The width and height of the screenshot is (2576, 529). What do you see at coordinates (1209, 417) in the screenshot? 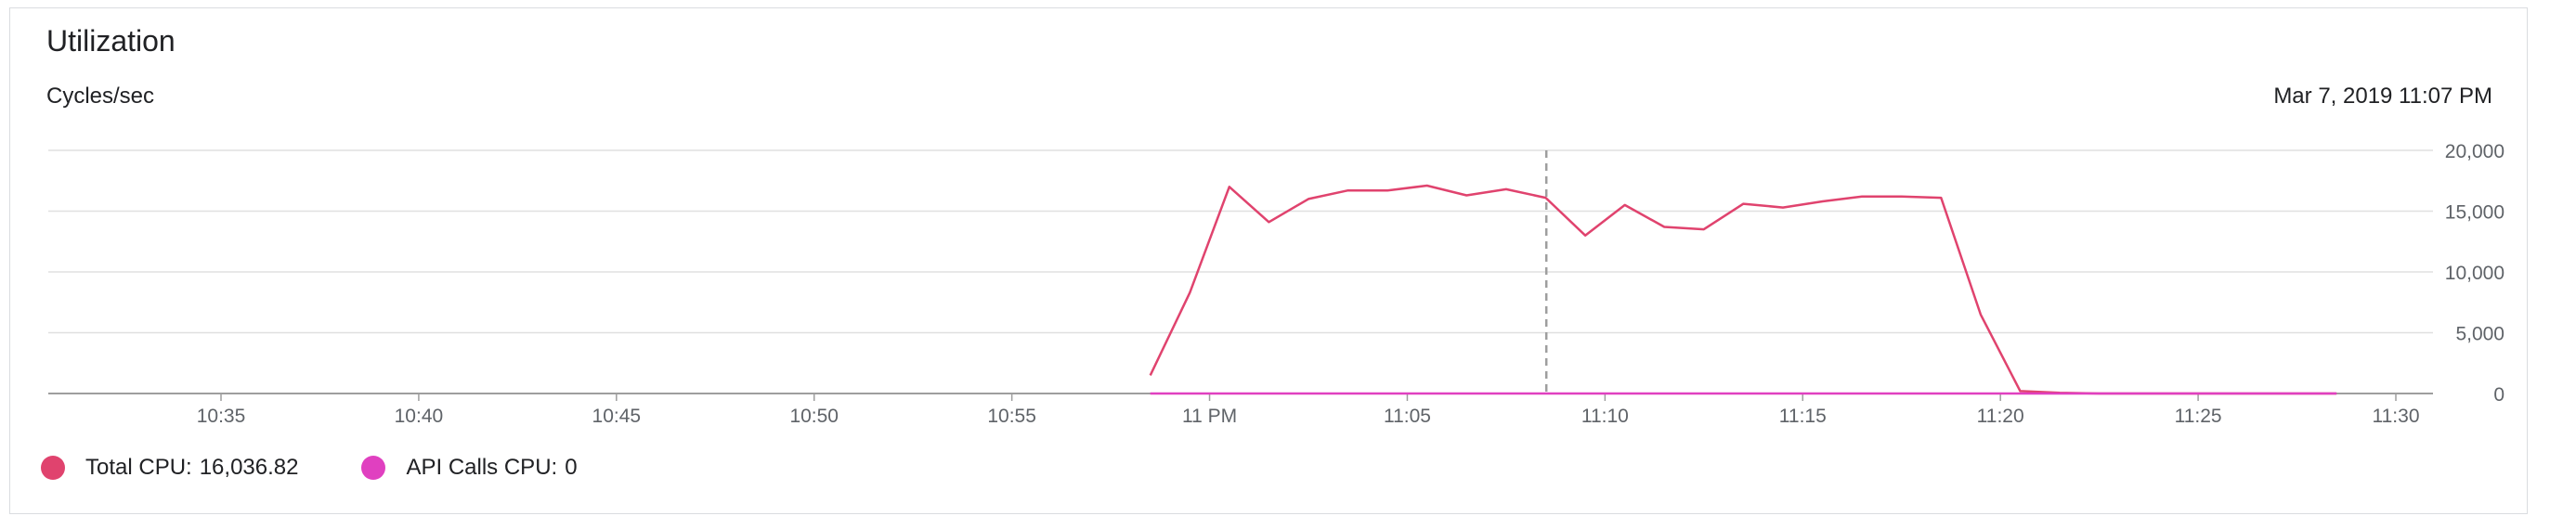
I see `x-tick-label: 11 PM` at bounding box center [1209, 417].